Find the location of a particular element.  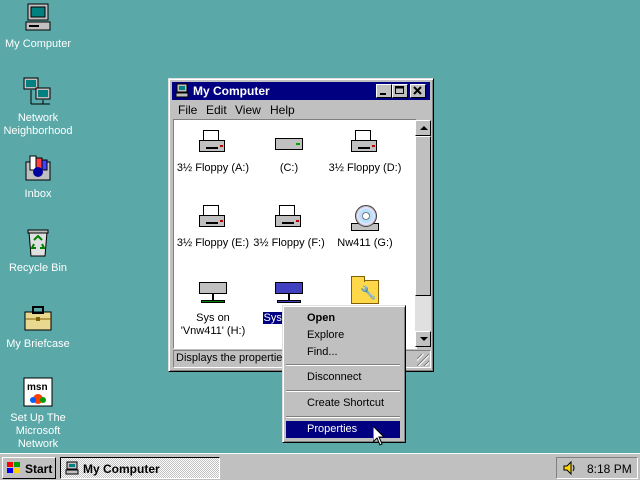

drive-c: (C:) is located at coordinates (289, 150).